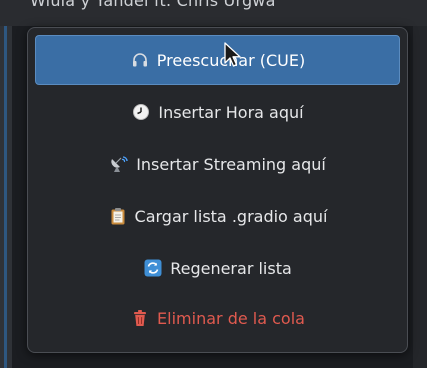  Describe the element at coordinates (153, 268) in the screenshot. I see `refresh-icon` at that location.